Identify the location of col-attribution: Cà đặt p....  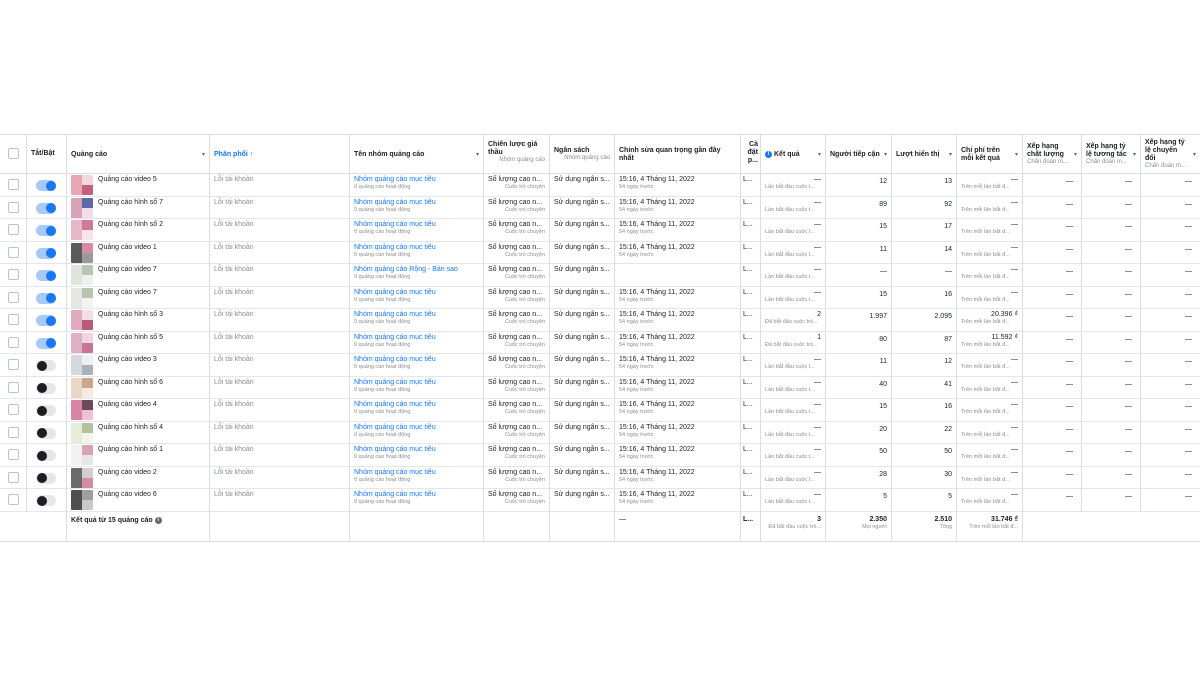
(751, 154).